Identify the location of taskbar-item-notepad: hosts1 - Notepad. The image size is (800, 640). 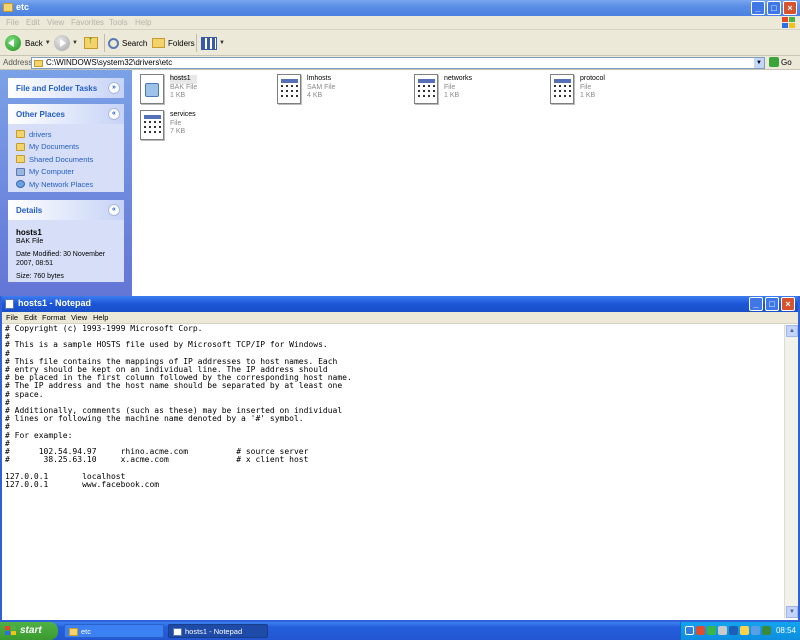
(218, 631).